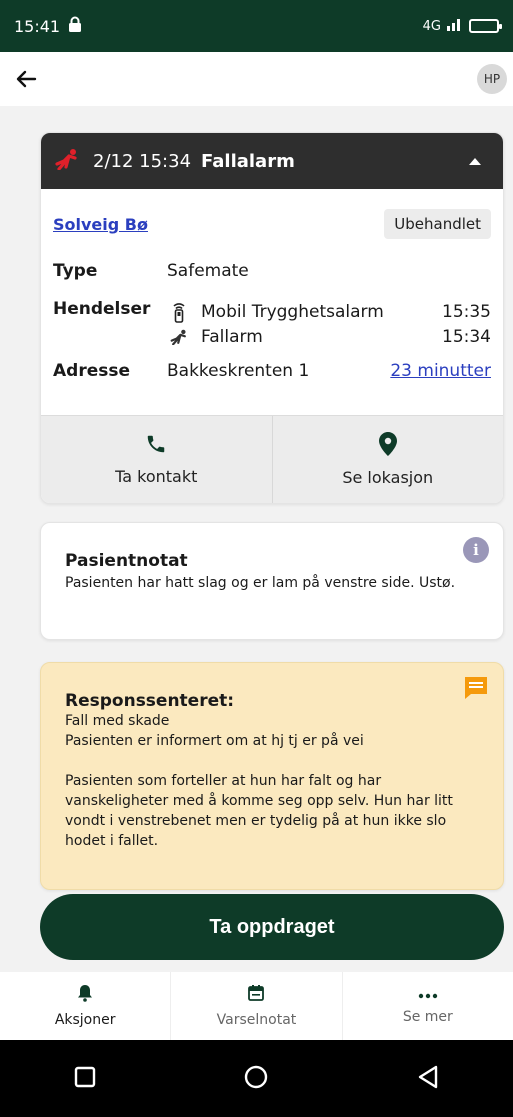 The width and height of the screenshot is (513, 1117). What do you see at coordinates (156, 446) in the screenshot?
I see `phone-icon` at bounding box center [156, 446].